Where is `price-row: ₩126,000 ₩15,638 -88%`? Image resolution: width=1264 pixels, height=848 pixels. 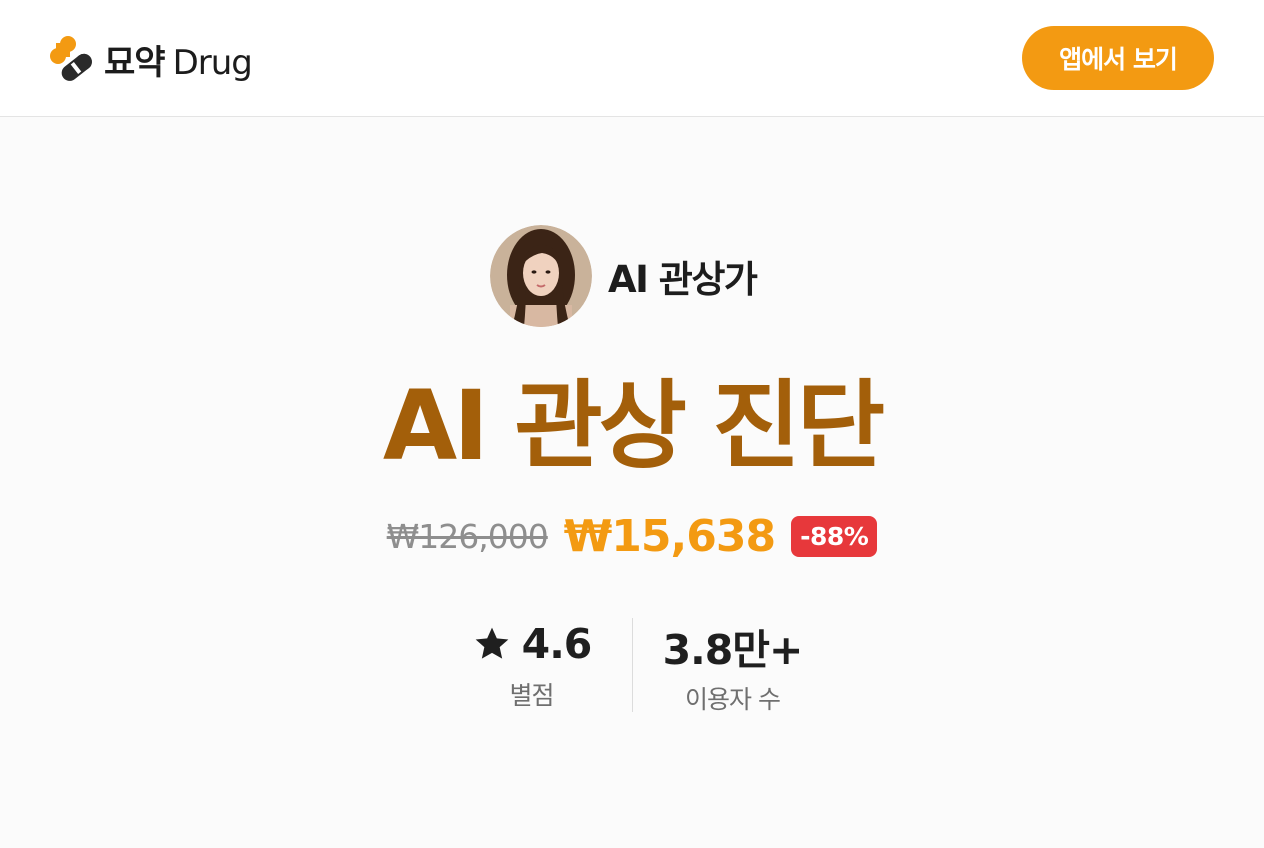
price-row: ₩126,000 ₩15,638 -88% is located at coordinates (632, 536).